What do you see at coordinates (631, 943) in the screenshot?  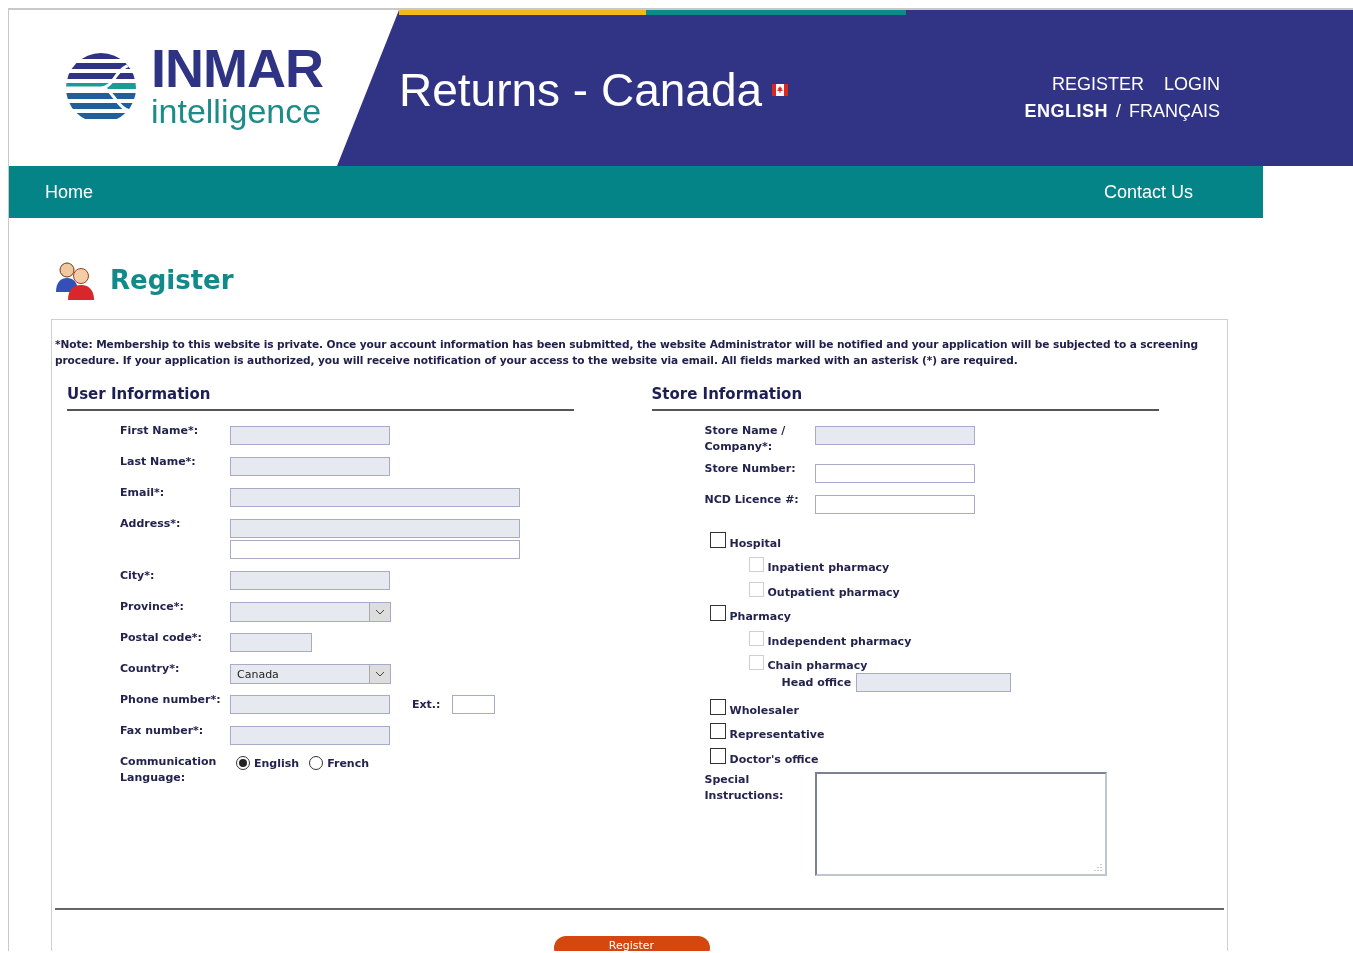 I see `register-button: Register` at bounding box center [631, 943].